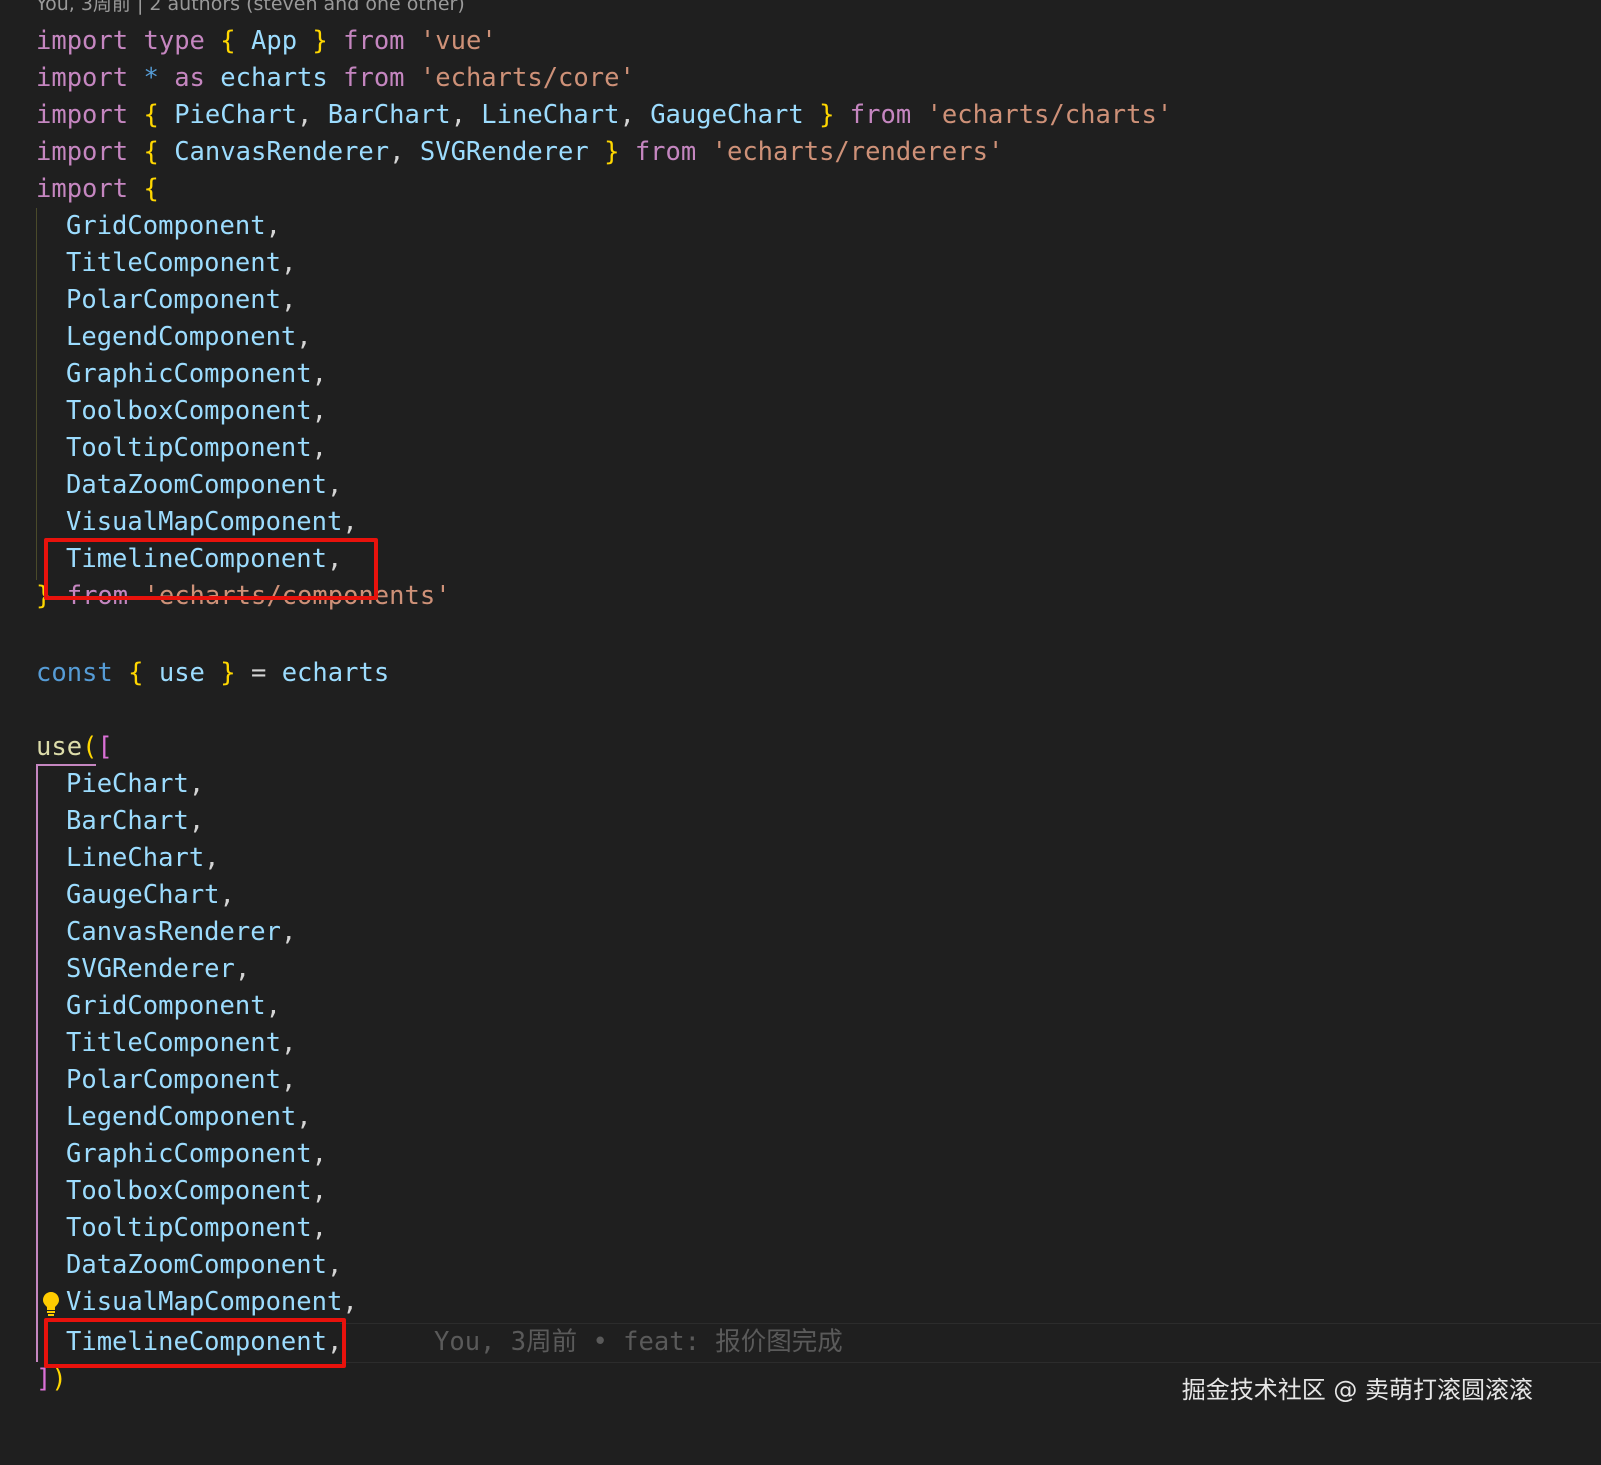  I want to click on paren: (, so click(90, 747).